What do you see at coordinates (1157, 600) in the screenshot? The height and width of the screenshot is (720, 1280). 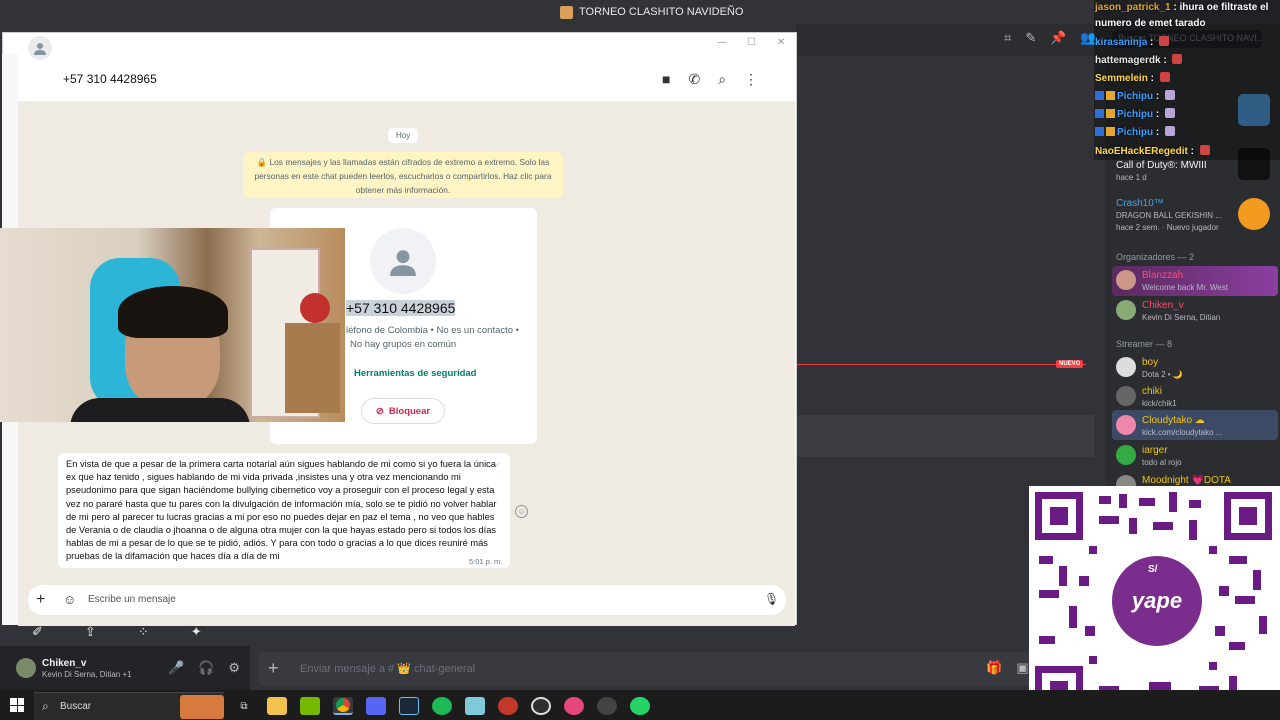 I see `yape-brand: yape` at bounding box center [1157, 600].